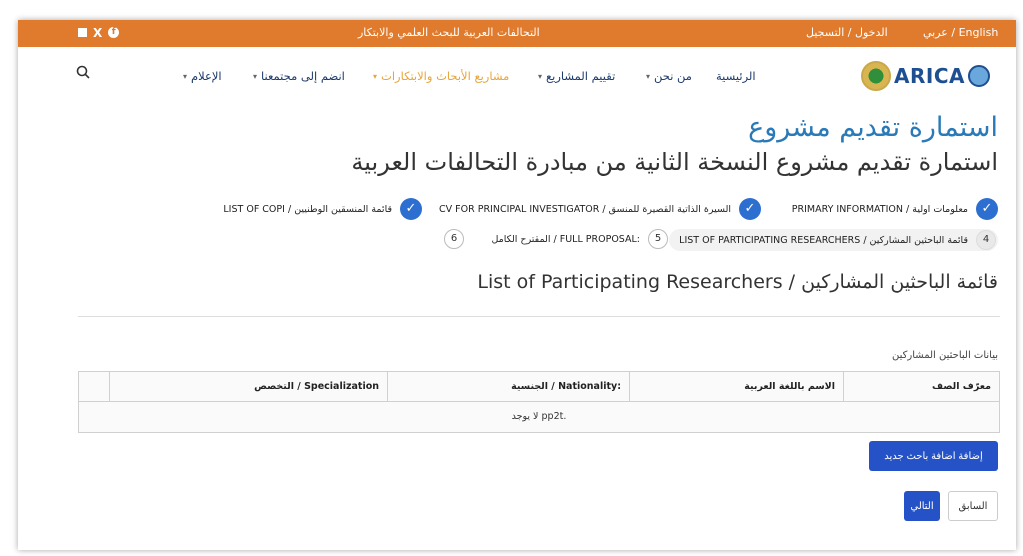 This screenshot has width=1023, height=556. I want to click on step-label: PRIMARY INFORMATION / معلومات اولية, so click(879, 209).